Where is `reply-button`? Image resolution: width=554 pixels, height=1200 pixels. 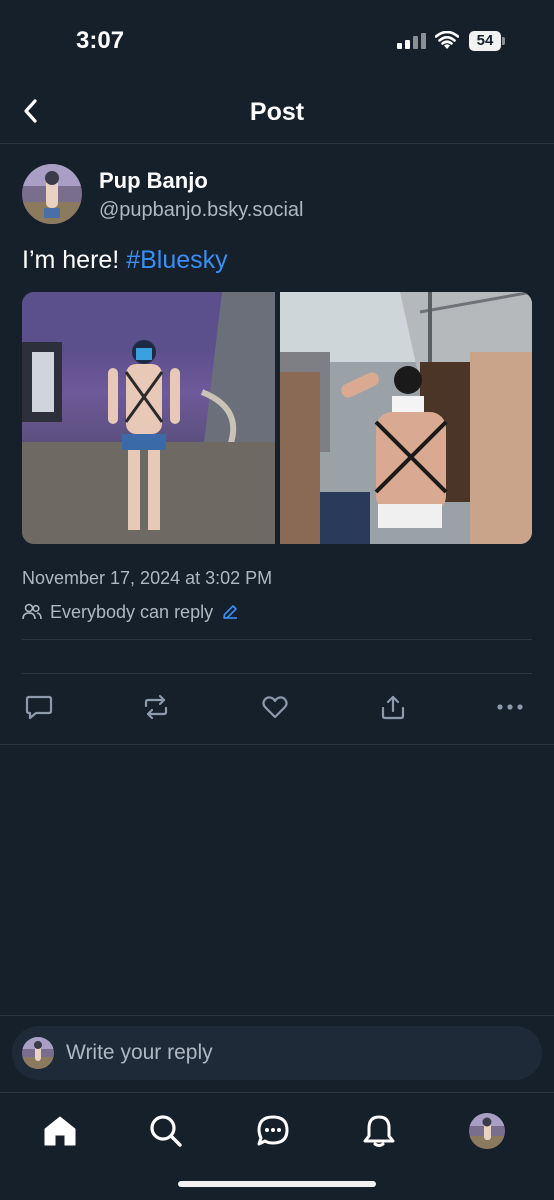 reply-button is located at coordinates (39, 707).